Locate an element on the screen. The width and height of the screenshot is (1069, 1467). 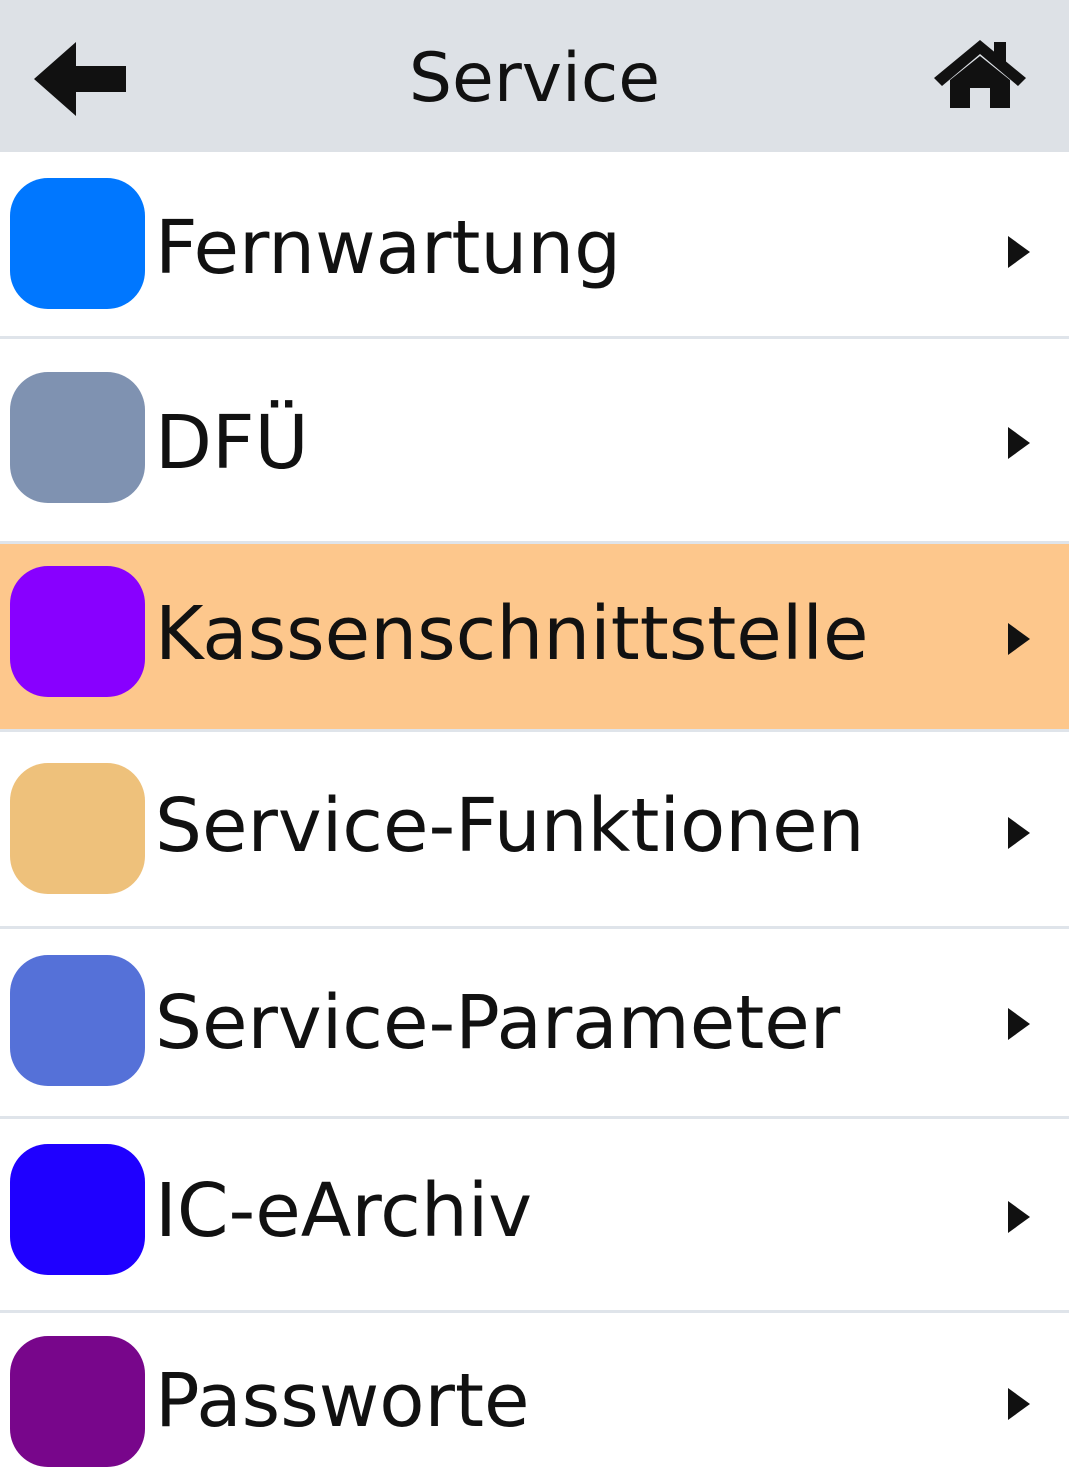
menu-item-label: Kassenschnittstelle is located at coordinates (512, 634).